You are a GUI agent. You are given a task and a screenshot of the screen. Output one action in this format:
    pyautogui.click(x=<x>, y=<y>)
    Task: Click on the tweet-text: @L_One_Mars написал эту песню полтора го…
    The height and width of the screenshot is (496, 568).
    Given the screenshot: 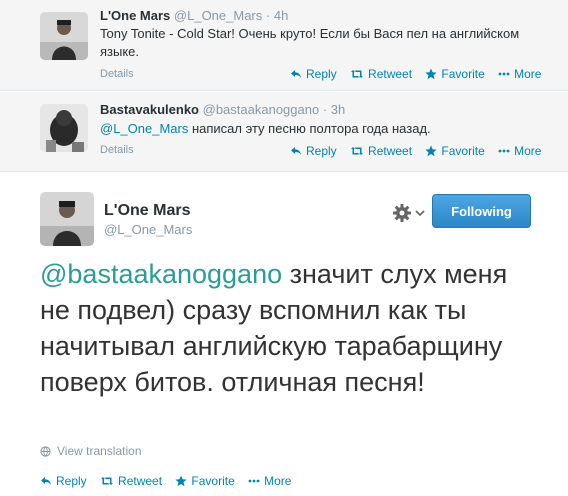 What is the action you would take?
    pyautogui.click(x=315, y=129)
    